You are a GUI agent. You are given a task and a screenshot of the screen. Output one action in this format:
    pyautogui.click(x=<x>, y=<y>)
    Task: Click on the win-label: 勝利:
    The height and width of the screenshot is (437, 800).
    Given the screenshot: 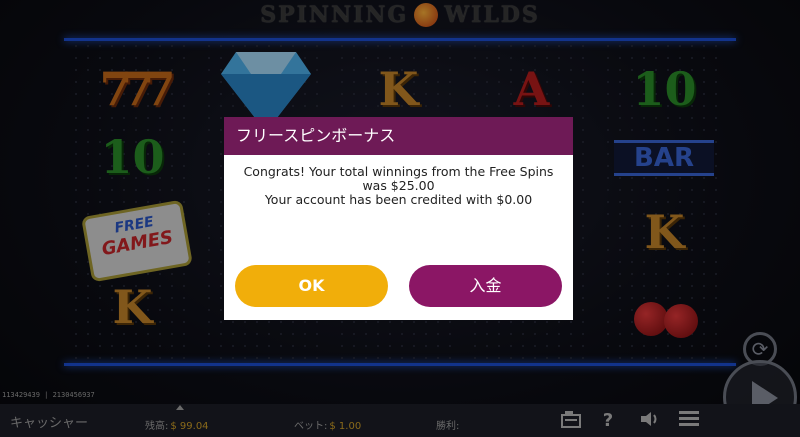 What is the action you would take?
    pyautogui.click(x=448, y=426)
    